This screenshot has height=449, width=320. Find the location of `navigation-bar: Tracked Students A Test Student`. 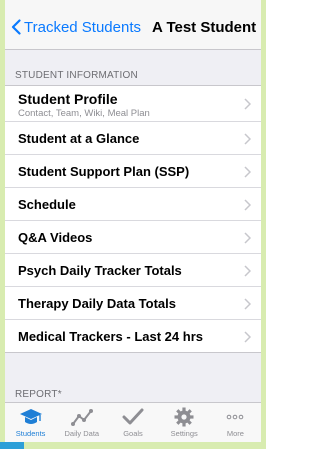

navigation-bar: Tracked Students A Test Student is located at coordinates (133, 25).